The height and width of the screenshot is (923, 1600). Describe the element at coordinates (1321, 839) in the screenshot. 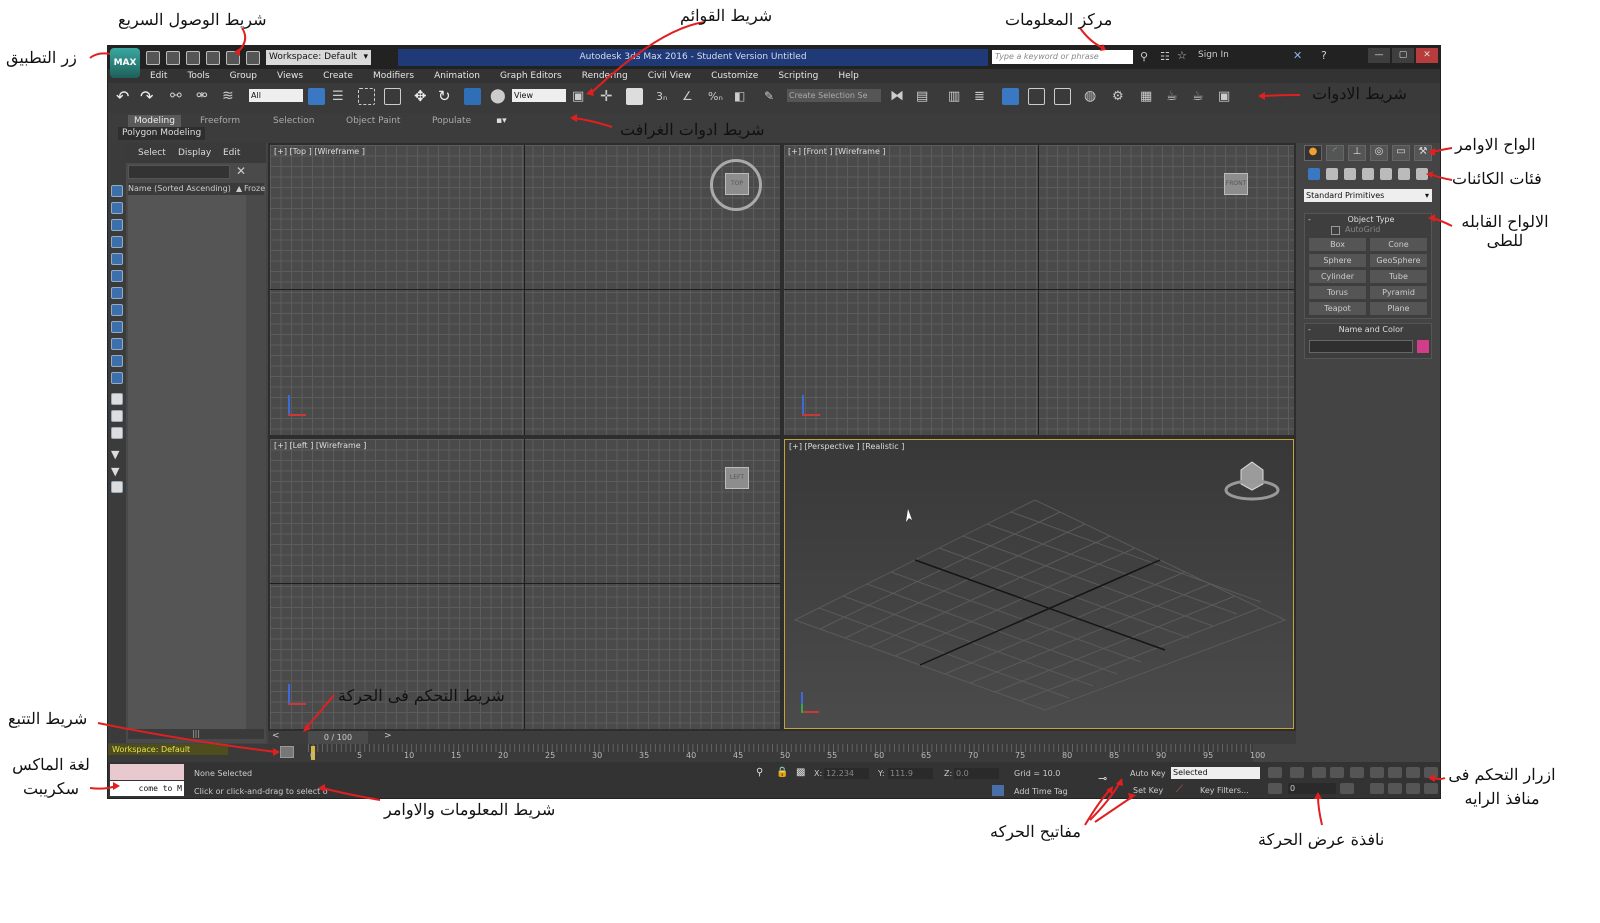

I see `label-anim-playback: نافذة عرض الحركة` at that location.